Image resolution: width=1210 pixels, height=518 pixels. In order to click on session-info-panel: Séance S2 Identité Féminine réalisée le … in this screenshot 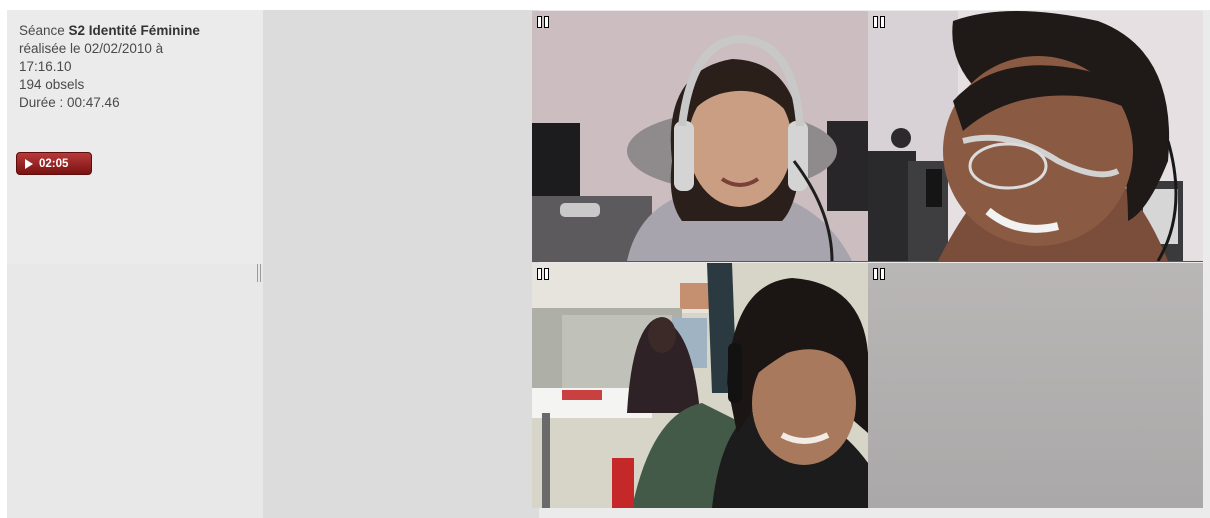, I will do `click(135, 137)`.